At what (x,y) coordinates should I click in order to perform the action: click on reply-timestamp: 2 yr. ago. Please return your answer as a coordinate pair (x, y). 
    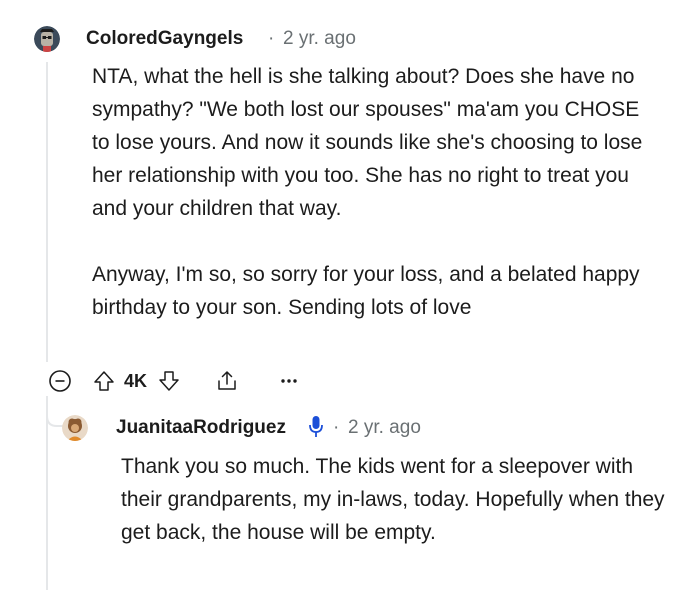
    Looking at the image, I should click on (384, 428).